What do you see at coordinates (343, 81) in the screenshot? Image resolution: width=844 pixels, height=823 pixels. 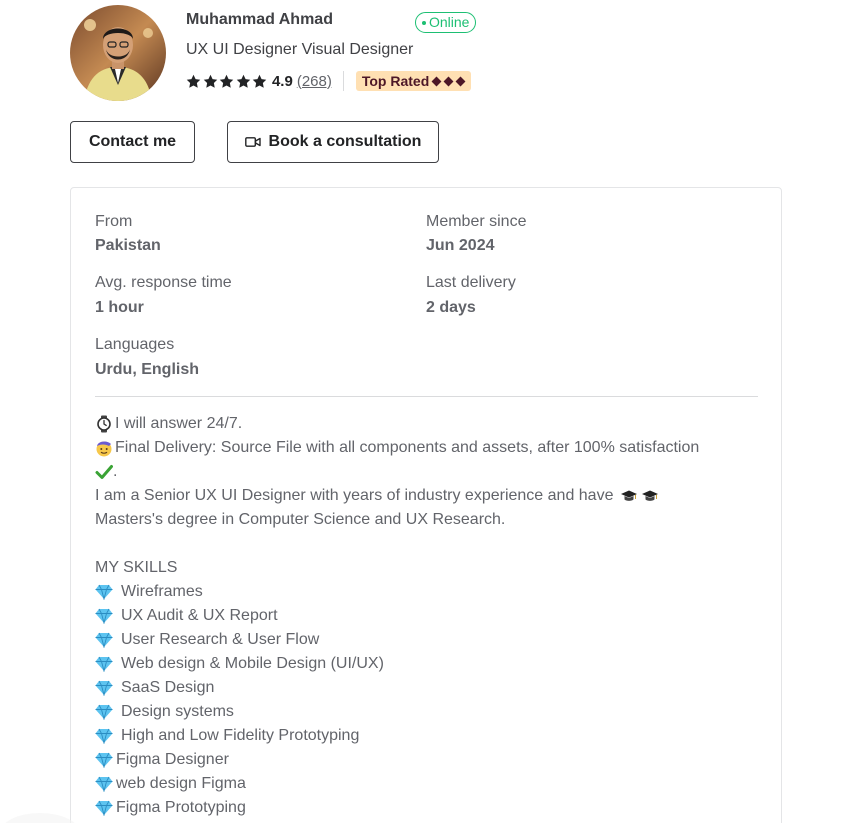 I see `divider` at bounding box center [343, 81].